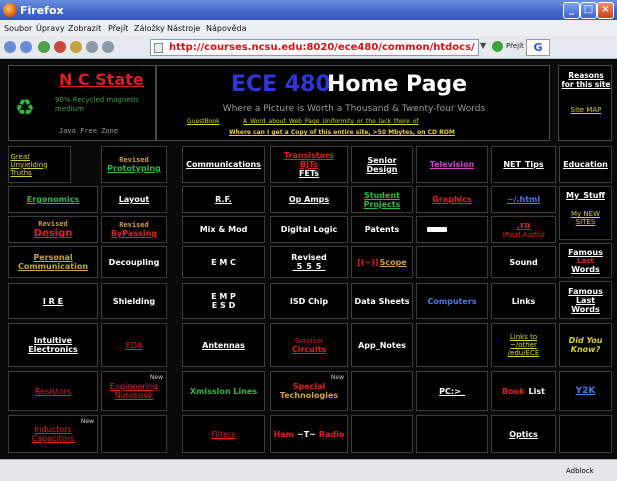  Describe the element at coordinates (585, 391) in the screenshot. I see `y2k-link: Y2K` at that location.